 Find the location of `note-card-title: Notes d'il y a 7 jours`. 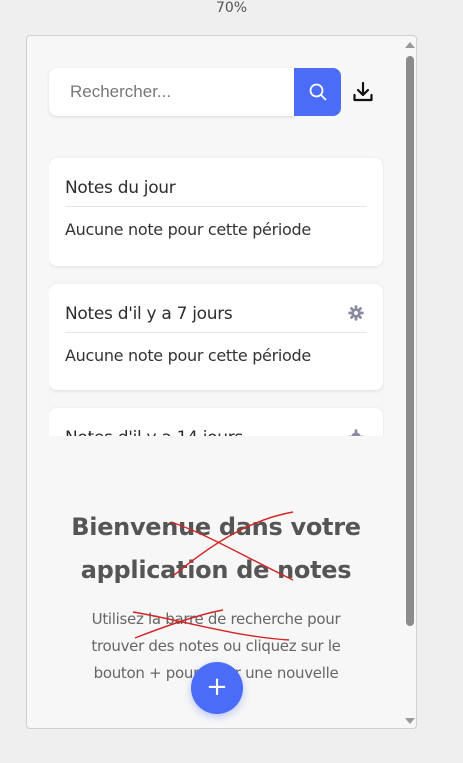

note-card-title: Notes d'il y a 7 jours is located at coordinates (149, 314).